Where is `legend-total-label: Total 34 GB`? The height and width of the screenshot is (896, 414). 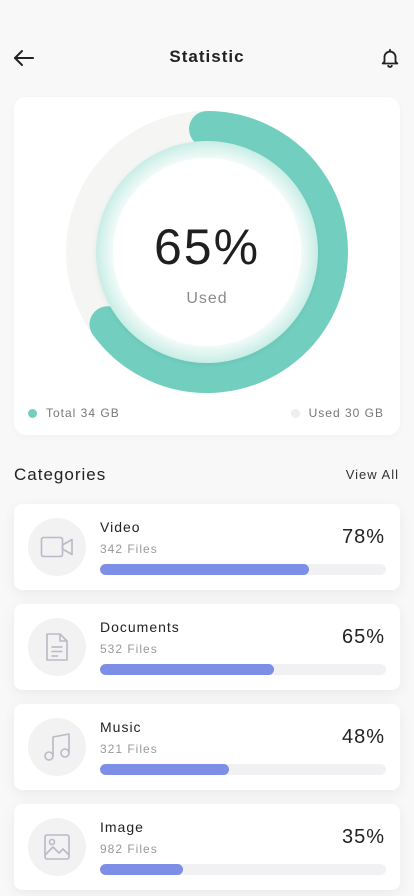
legend-total-label: Total 34 GB is located at coordinates (83, 413).